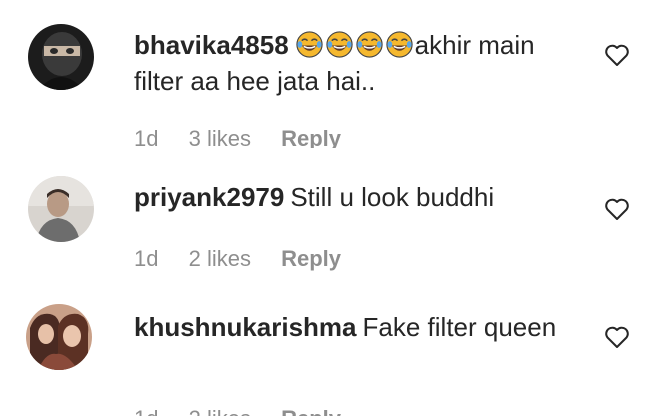  What do you see at coordinates (392, 197) in the screenshot?
I see `comment-text: Still u look buddhi` at bounding box center [392, 197].